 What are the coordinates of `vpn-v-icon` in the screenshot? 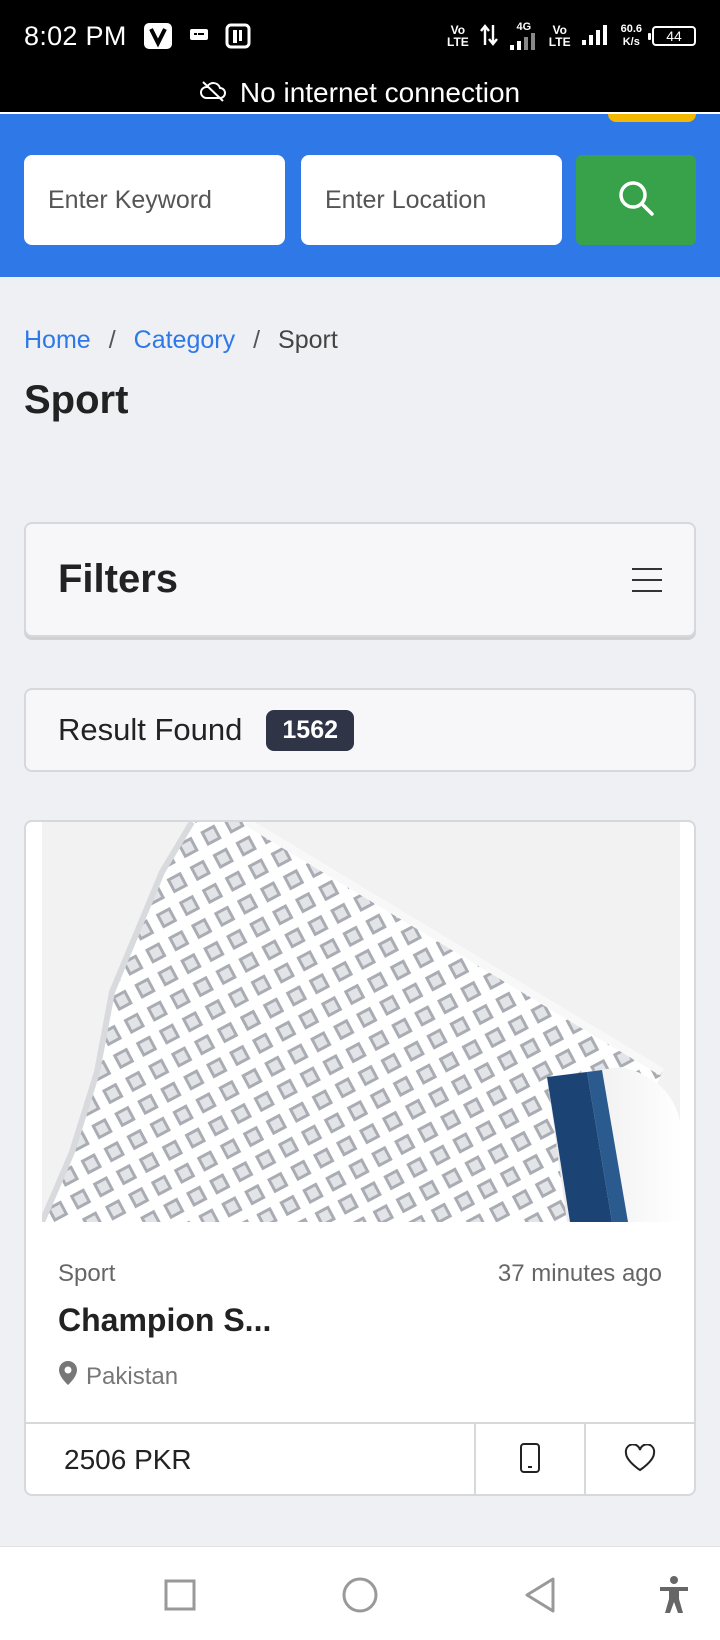 It's located at (158, 36).